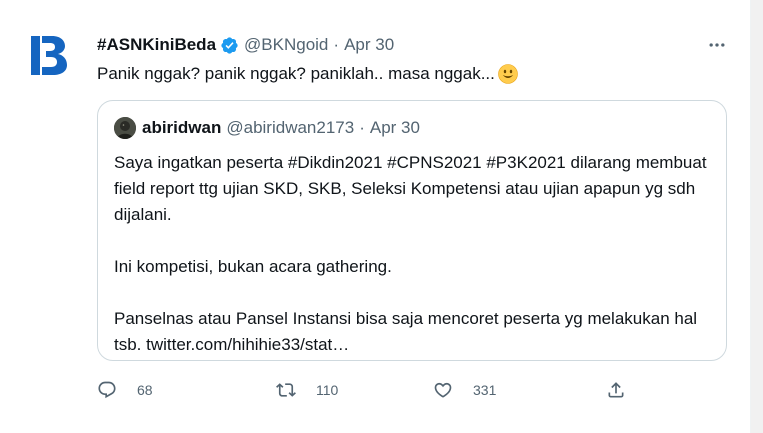  Describe the element at coordinates (757, 216) in the screenshot. I see `scrollbar` at that location.